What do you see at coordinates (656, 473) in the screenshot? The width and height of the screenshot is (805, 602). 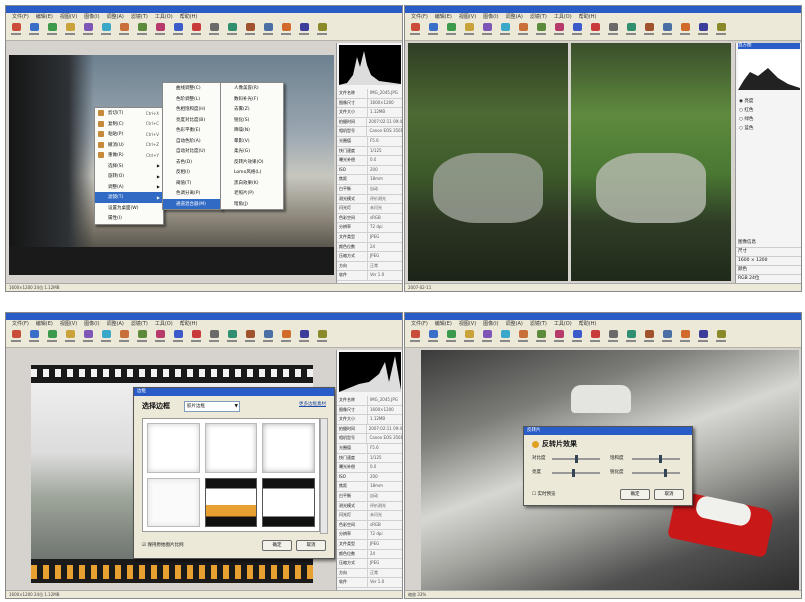 I see `sharpness-slider` at bounding box center [656, 473].